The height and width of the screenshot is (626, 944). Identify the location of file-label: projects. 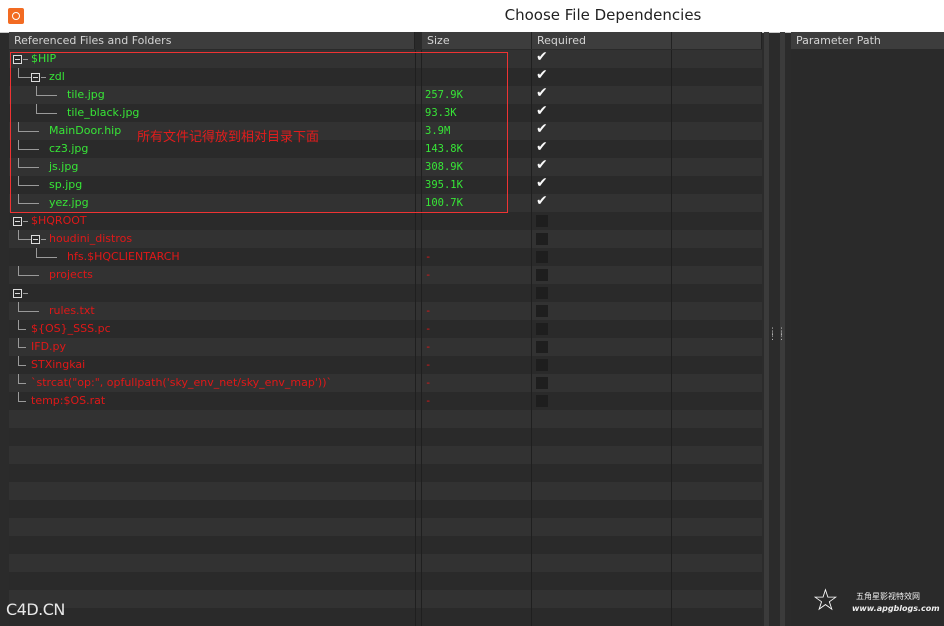
(71, 274).